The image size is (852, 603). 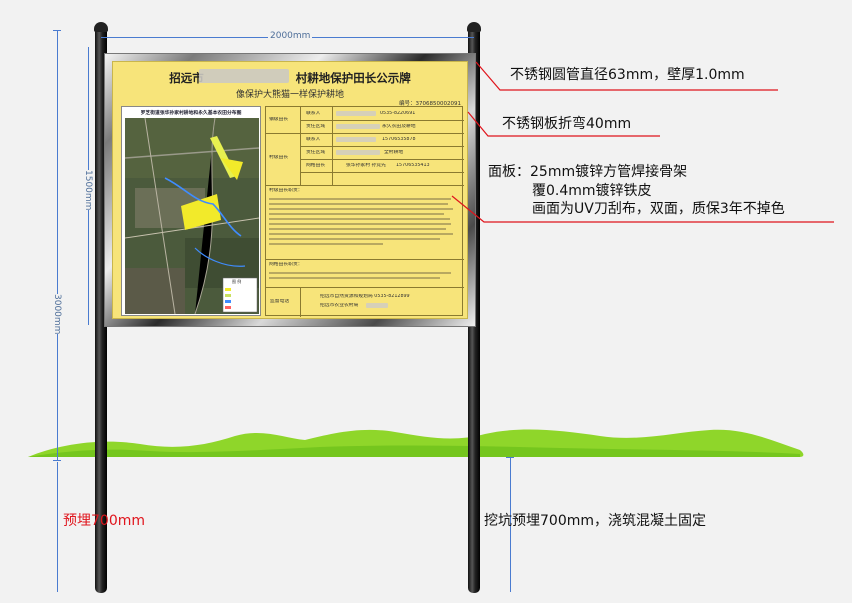 I want to click on callout-panel-line3: 画面为UV刀刮布，双面，质保3年不掉色, so click(x=658, y=209).